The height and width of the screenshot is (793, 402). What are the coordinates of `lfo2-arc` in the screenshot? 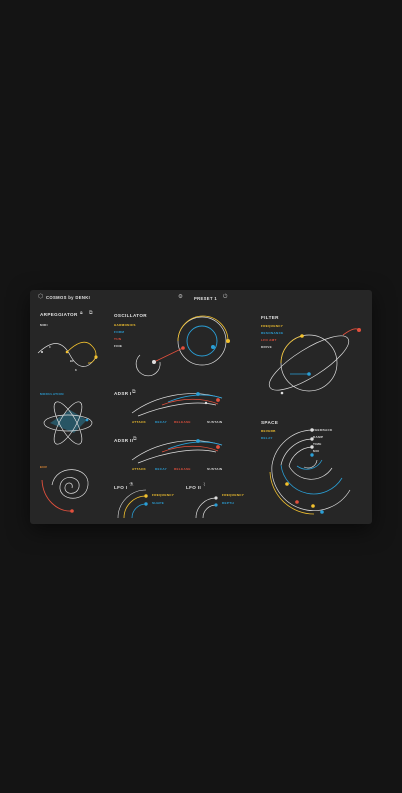 It's located at (206, 508).